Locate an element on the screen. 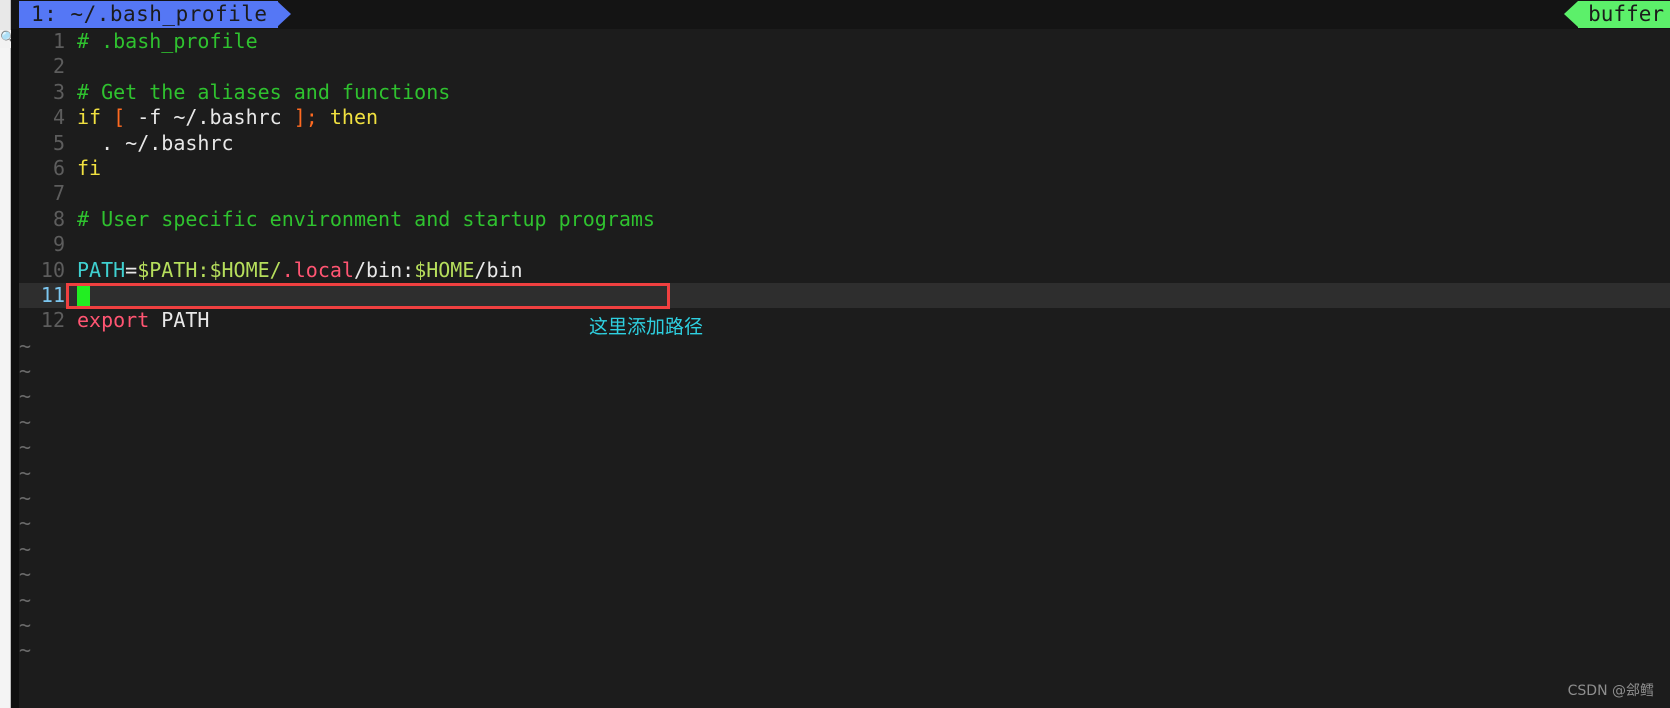 This screenshot has height=708, width=1670. code-line: 3 # Get the aliases and functions is located at coordinates (844, 92).